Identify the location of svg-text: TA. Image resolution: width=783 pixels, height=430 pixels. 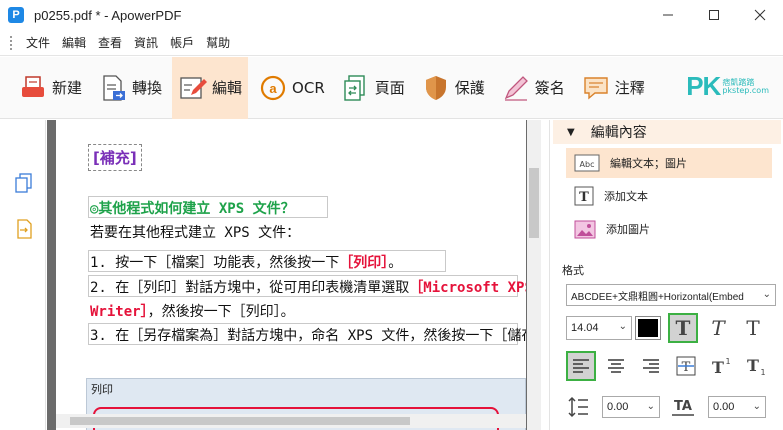
(683, 406).